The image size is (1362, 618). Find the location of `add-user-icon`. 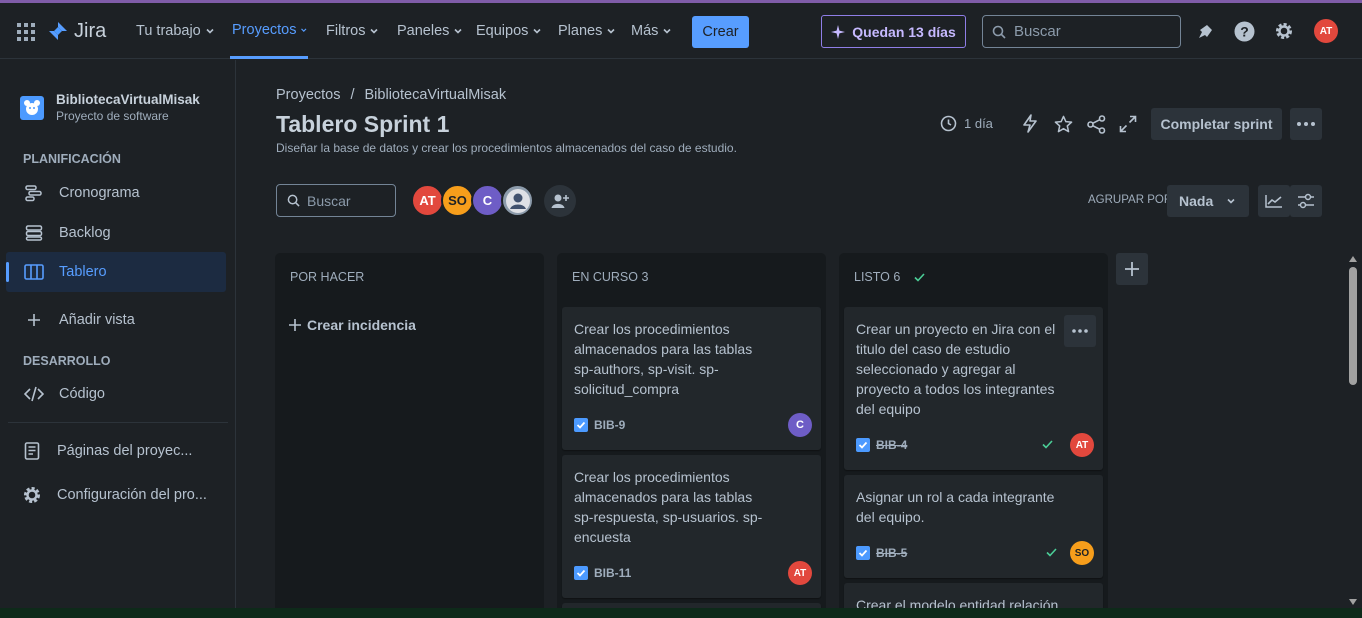

add-user-icon is located at coordinates (560, 201).